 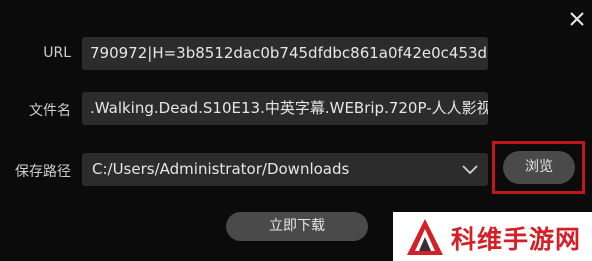 What do you see at coordinates (470, 169) in the screenshot?
I see `chevron-down-icon` at bounding box center [470, 169].